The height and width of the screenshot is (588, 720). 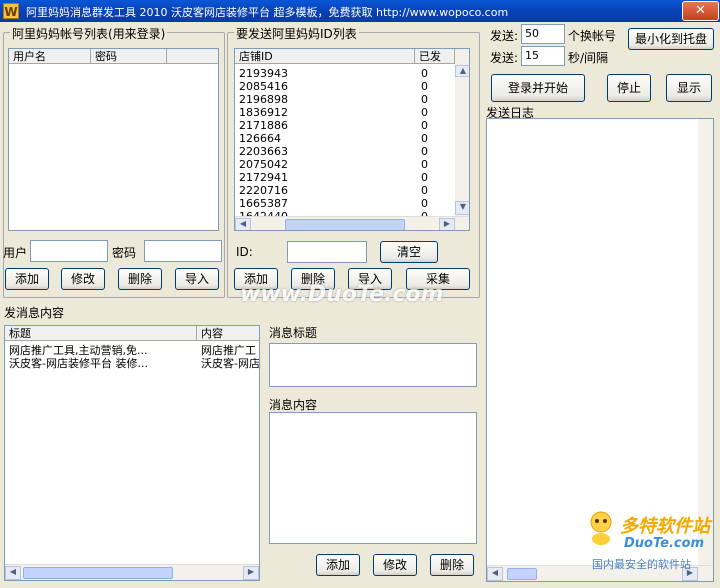 What do you see at coordinates (263, 99) in the screenshot?
I see `target-row-id: 2196898` at bounding box center [263, 99].